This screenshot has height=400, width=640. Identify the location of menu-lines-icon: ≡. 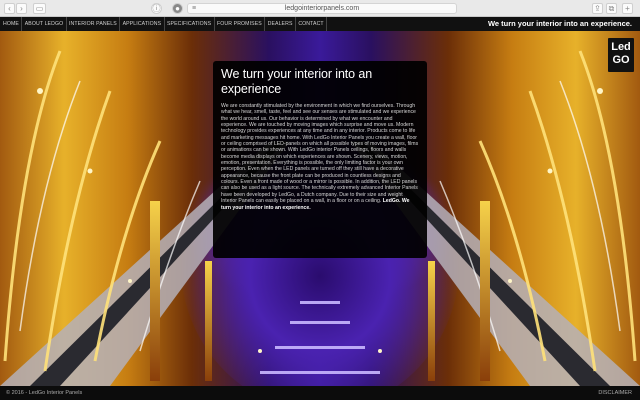
(194, 8).